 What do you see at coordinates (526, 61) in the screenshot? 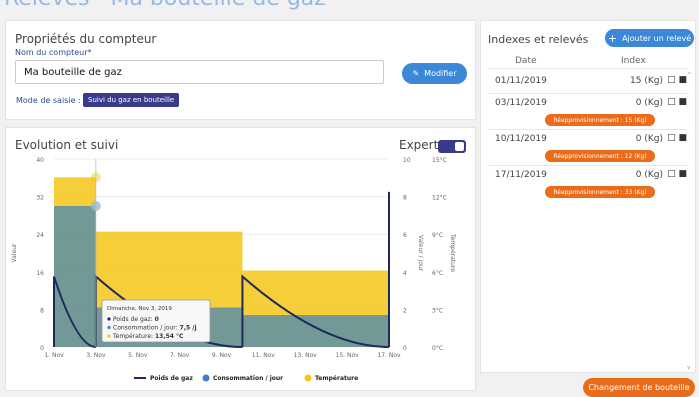
I see `col-date: Date` at bounding box center [526, 61].